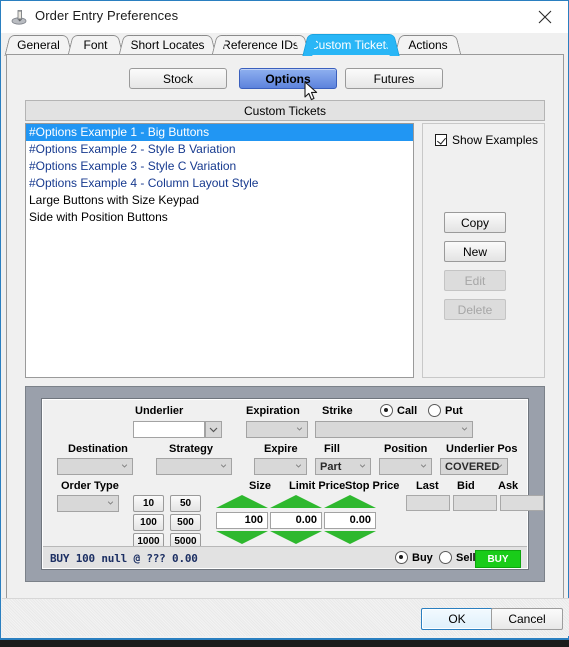 The height and width of the screenshot is (647, 569). I want to click on list-actions-panel: Show Examples Copy New Edit Delete, so click(483, 250).